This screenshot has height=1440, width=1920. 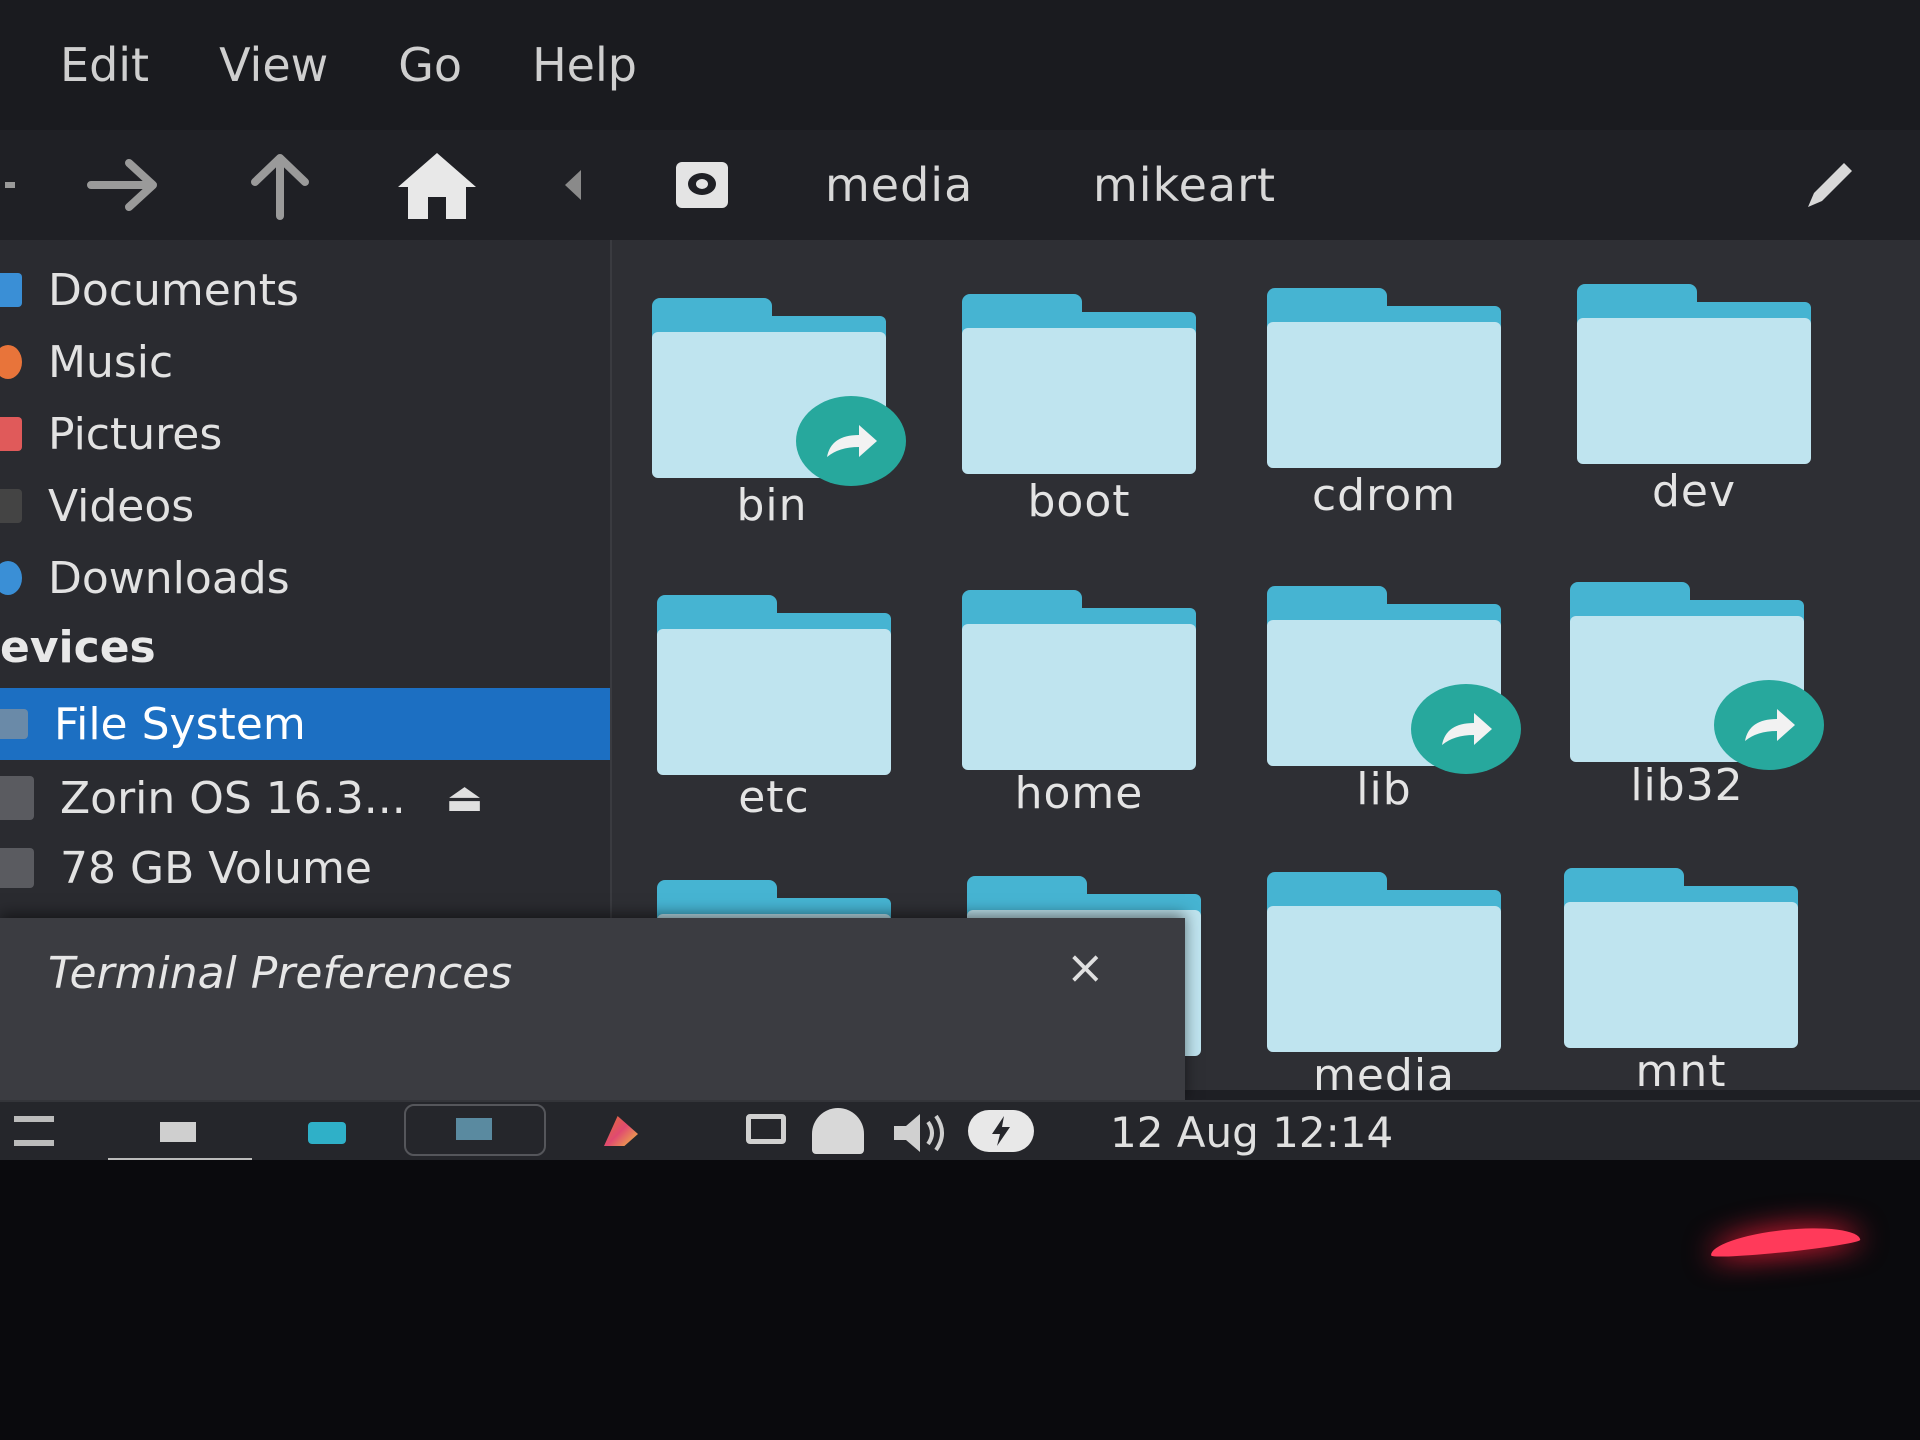 What do you see at coordinates (169, 578) in the screenshot?
I see `sidebar-item-label: Downloads` at bounding box center [169, 578].